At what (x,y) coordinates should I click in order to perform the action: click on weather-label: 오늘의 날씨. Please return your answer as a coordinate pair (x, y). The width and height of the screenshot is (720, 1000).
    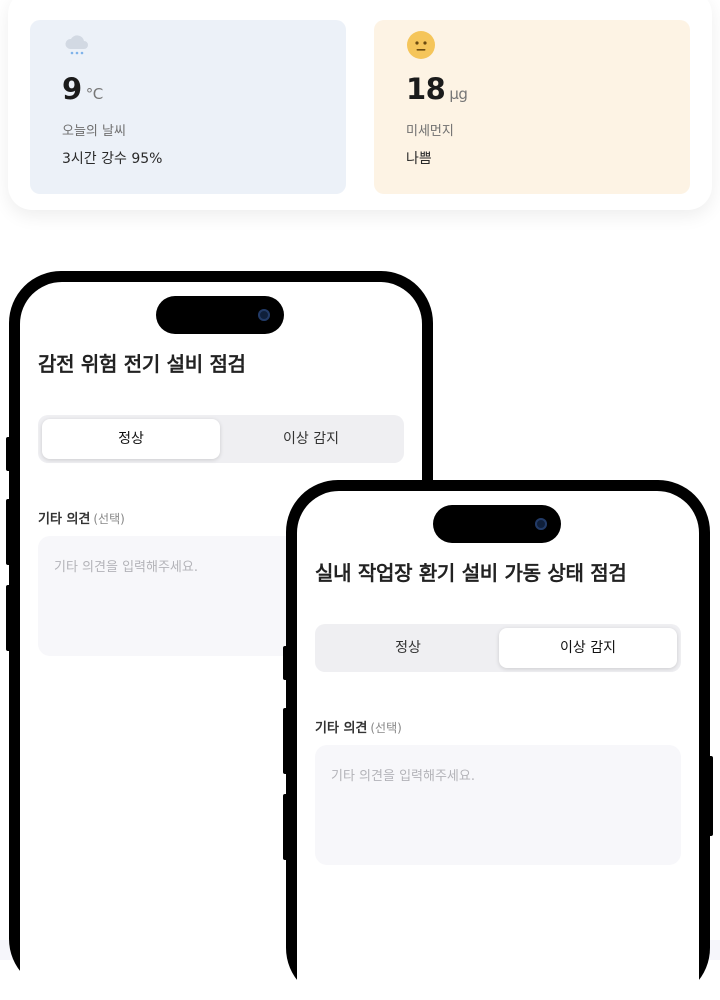
    Looking at the image, I should click on (94, 131).